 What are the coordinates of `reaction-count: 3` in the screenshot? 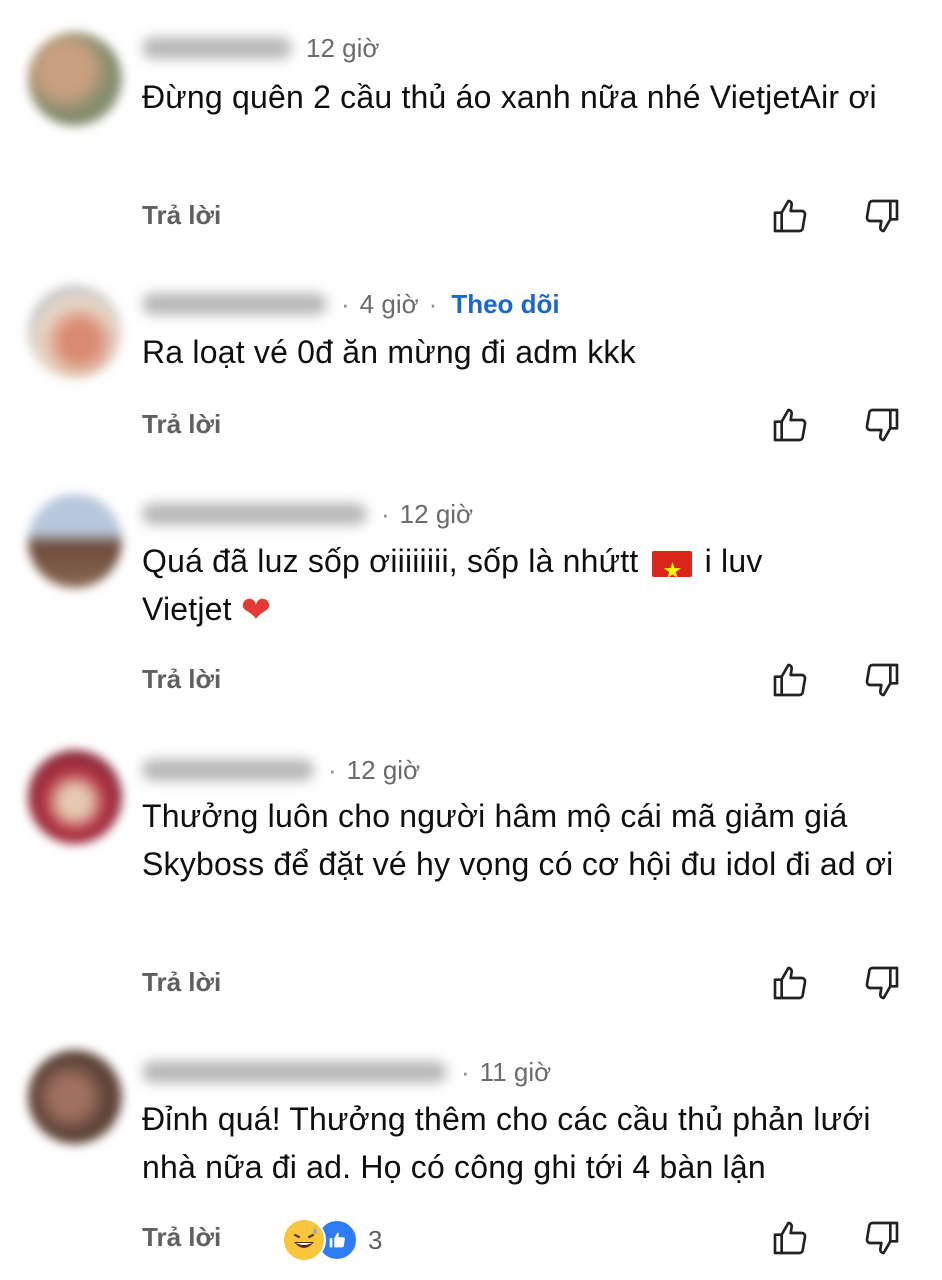 It's located at (375, 1239).